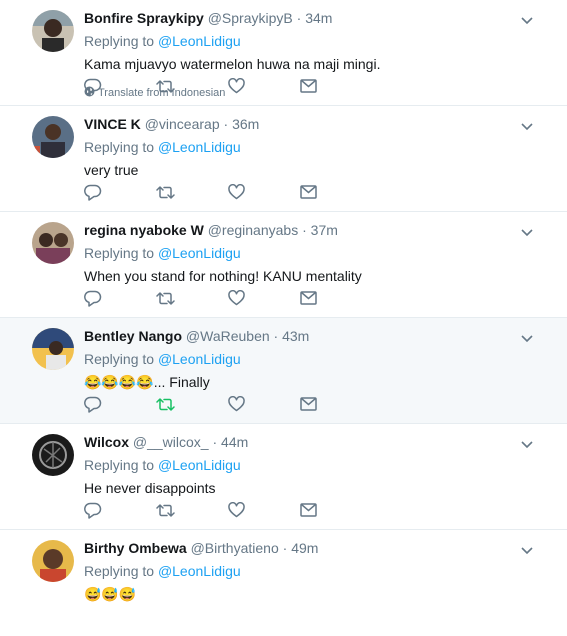  What do you see at coordinates (112, 124) in the screenshot?
I see `user-name: VINCE K` at bounding box center [112, 124].